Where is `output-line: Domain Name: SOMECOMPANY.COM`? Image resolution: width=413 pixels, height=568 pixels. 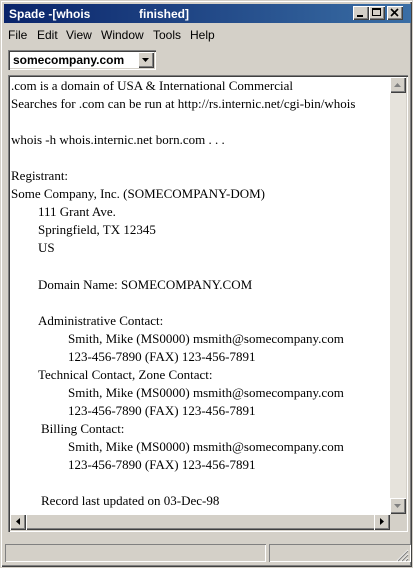 output-line: Domain Name: SOMECOMPANY.COM is located at coordinates (145, 284).